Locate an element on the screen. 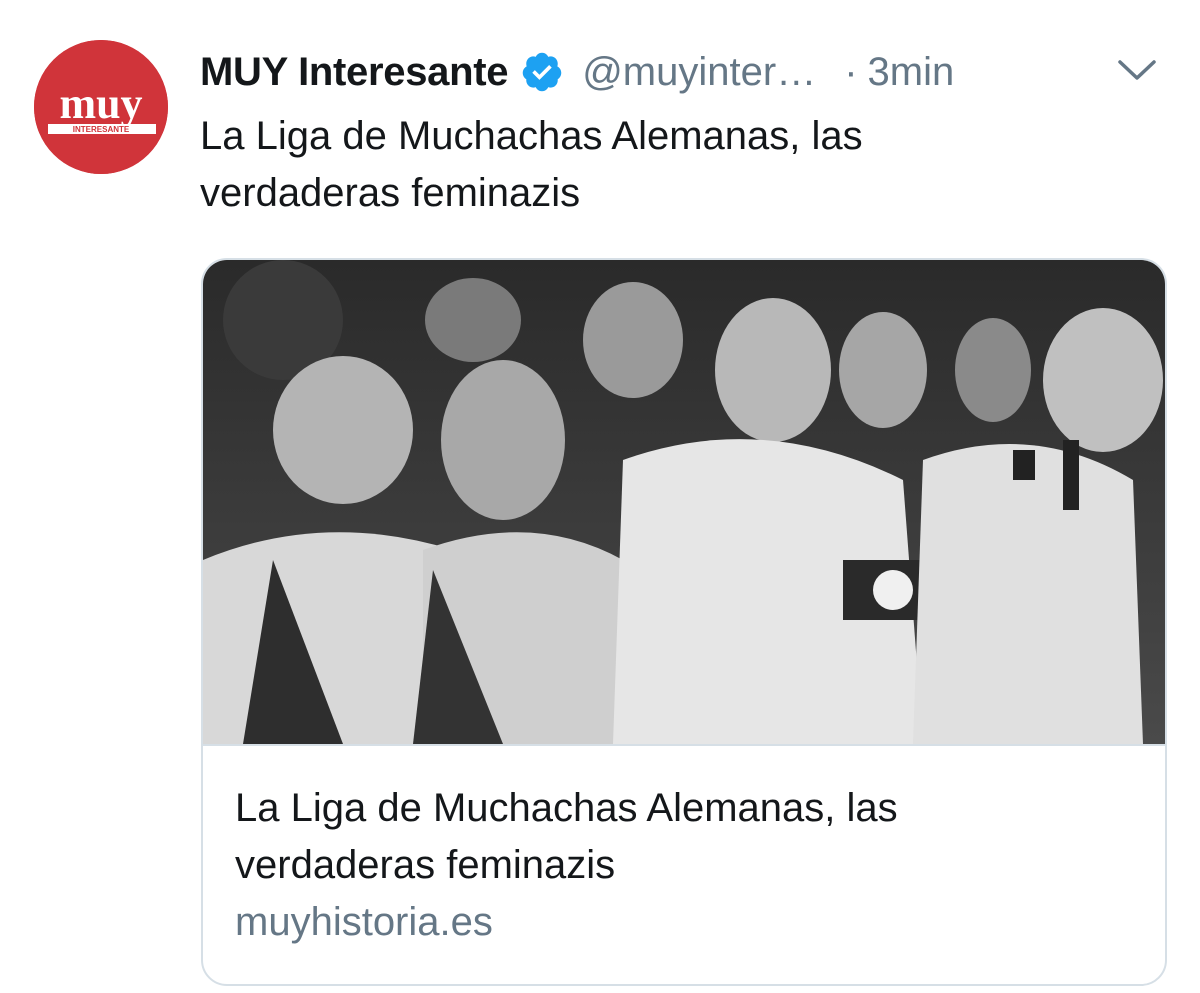  tweet-header: MUY Interesante @muyinter… · 3min is located at coordinates (577, 72).